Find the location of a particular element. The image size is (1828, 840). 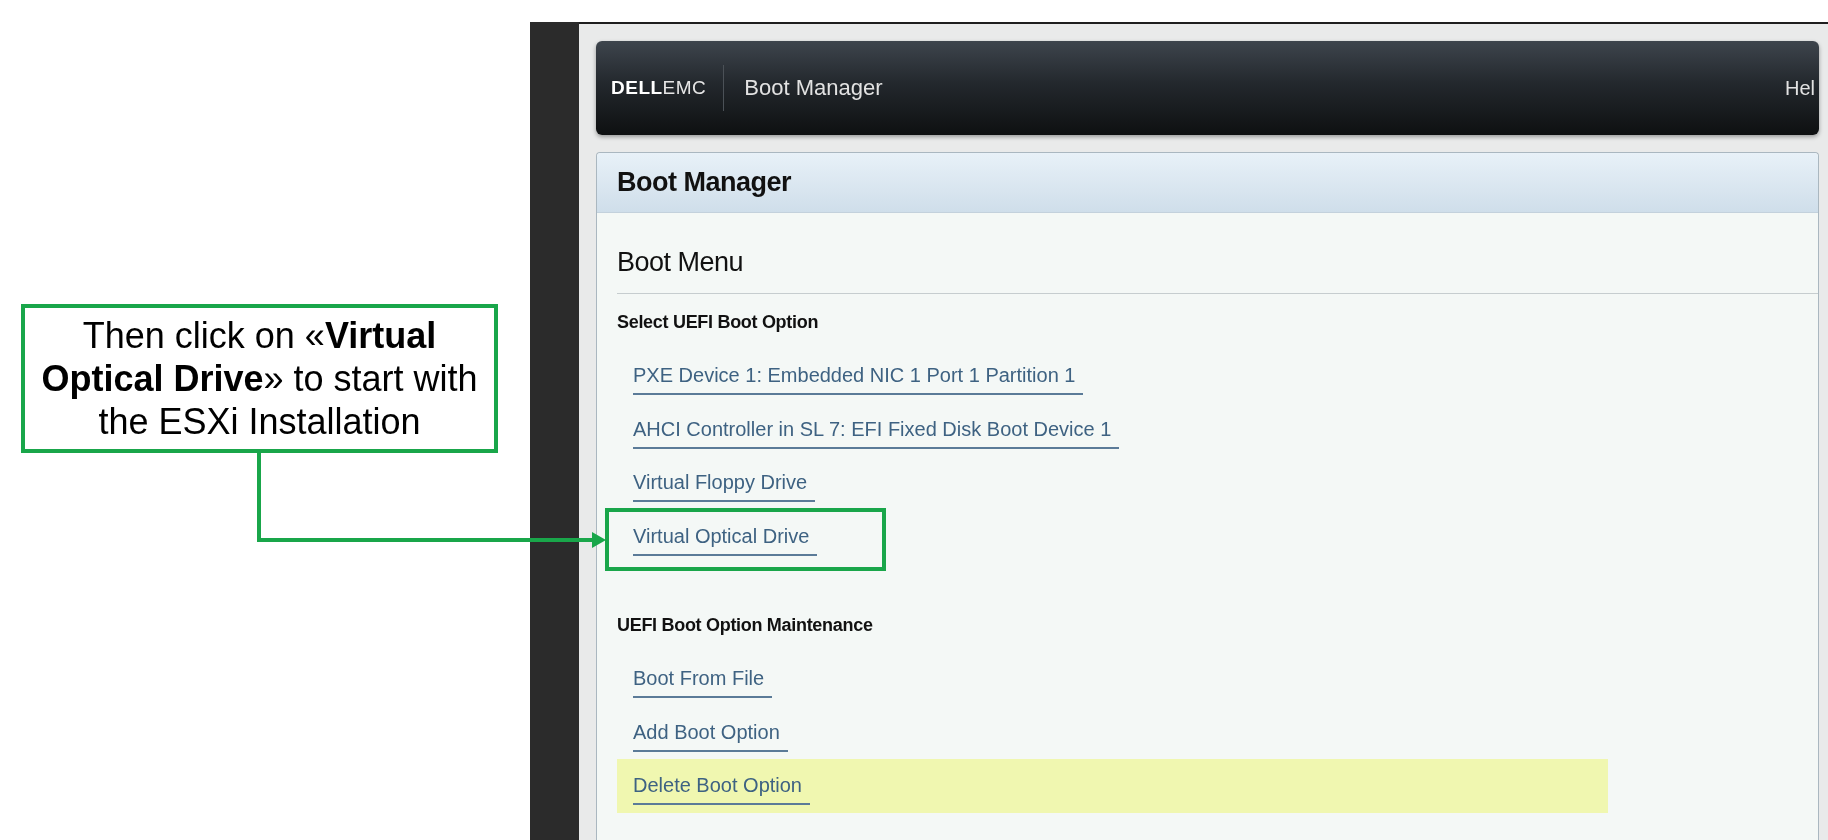

boot-option-link: Virtual Floppy Drive is located at coordinates (724, 486).